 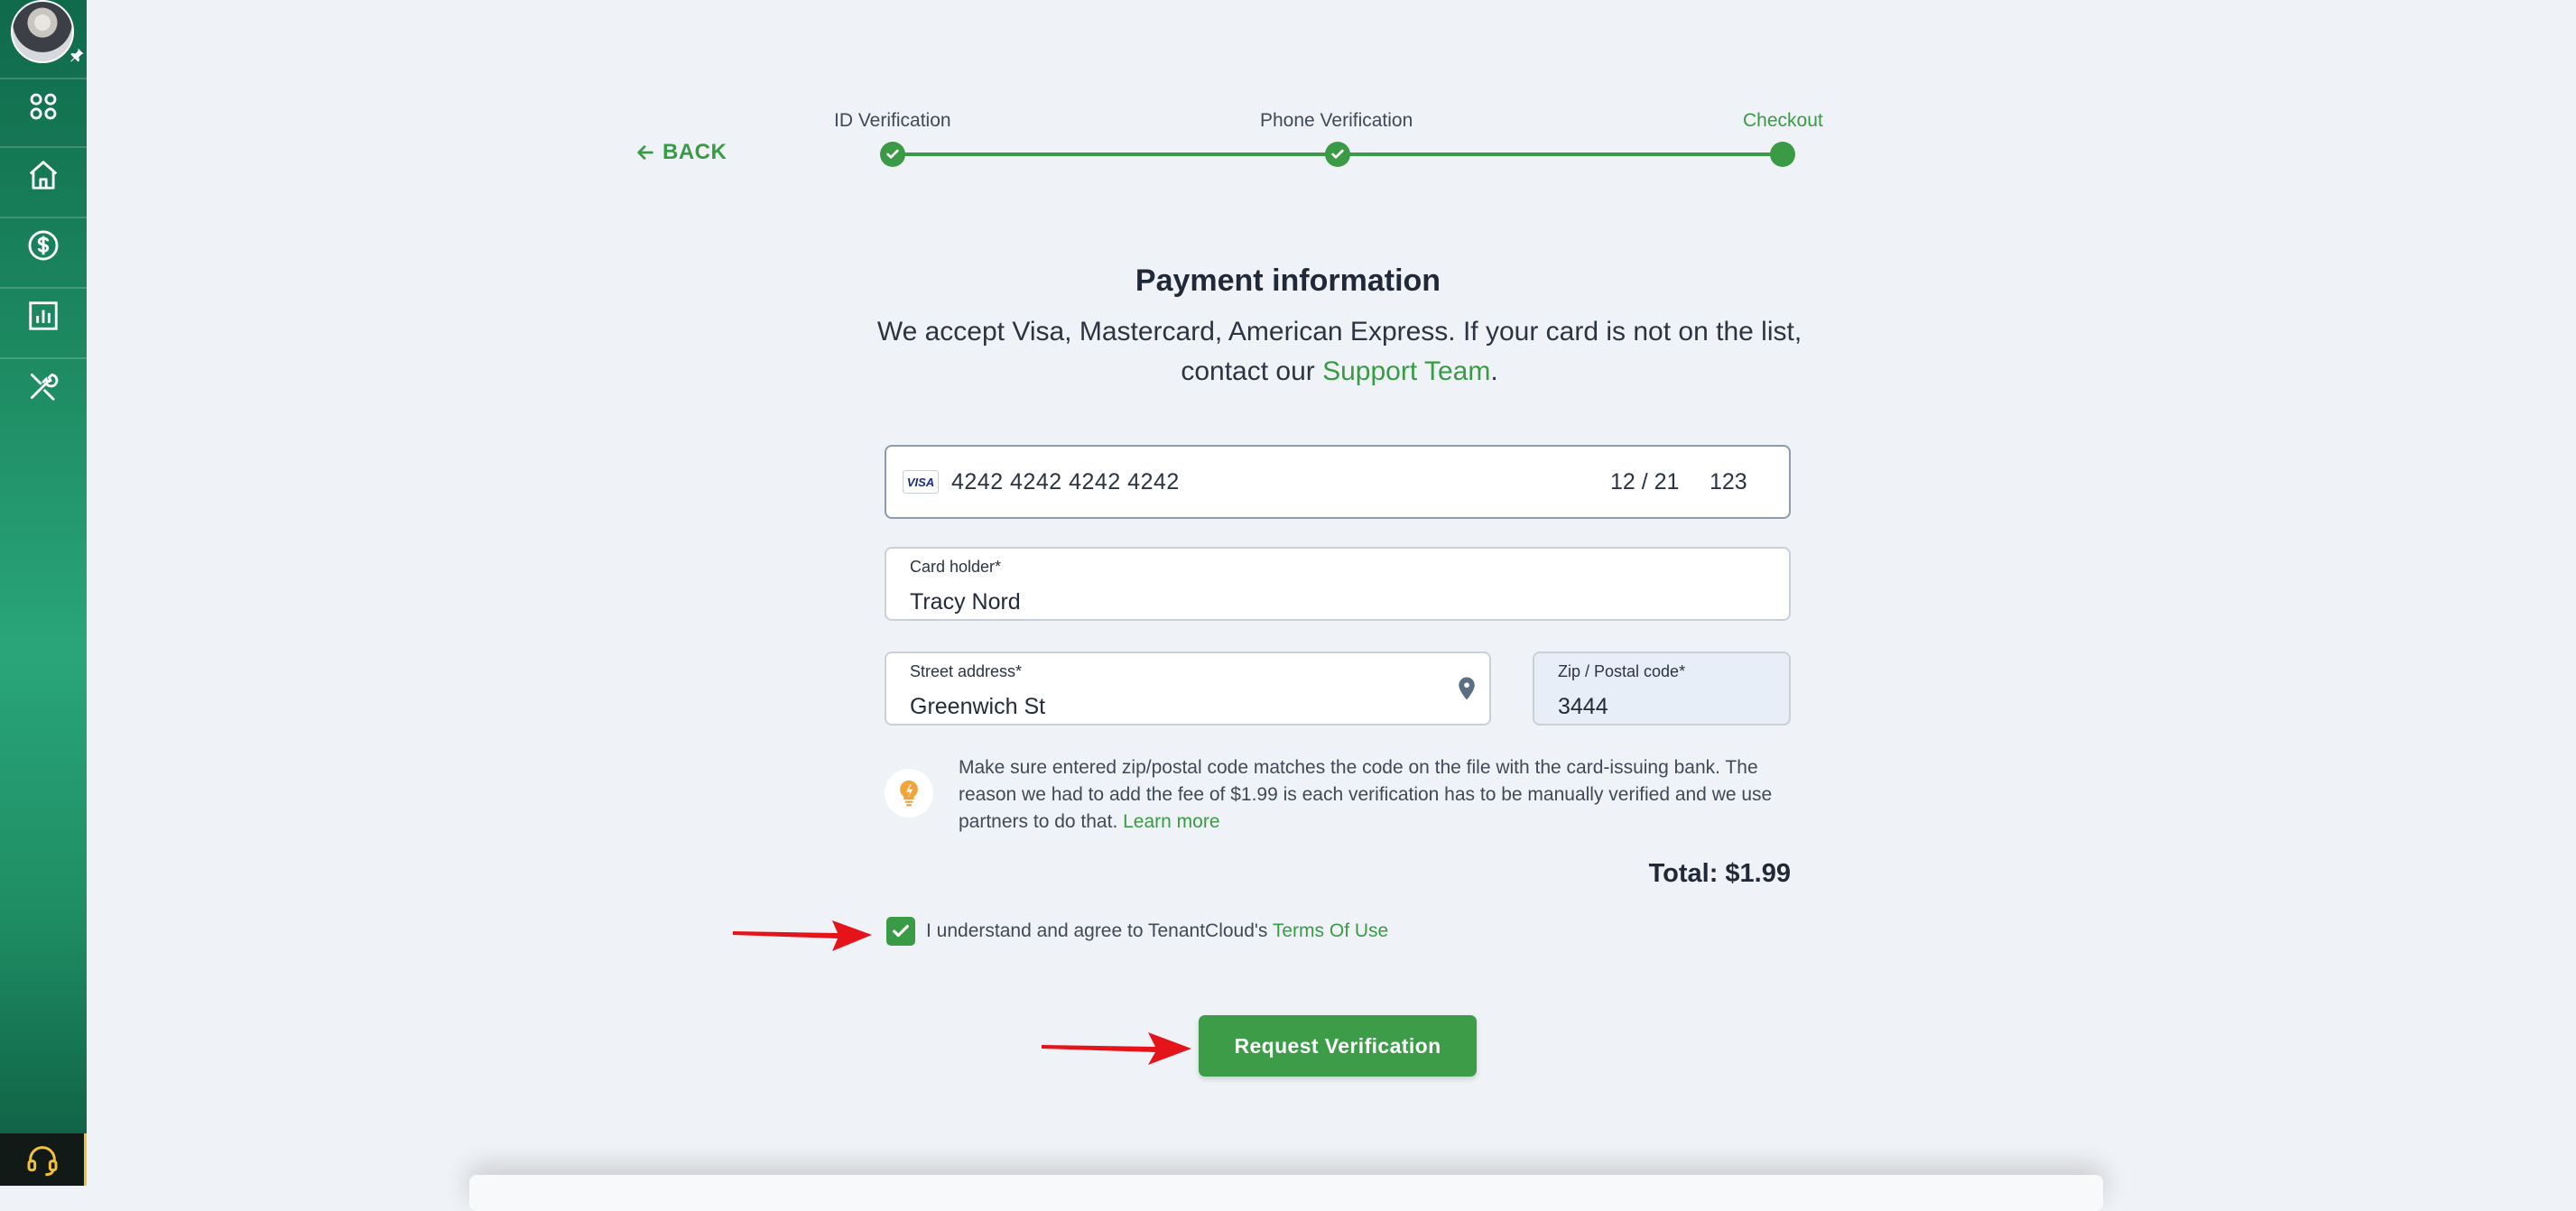 I want to click on arrow-left-icon, so click(x=645, y=152).